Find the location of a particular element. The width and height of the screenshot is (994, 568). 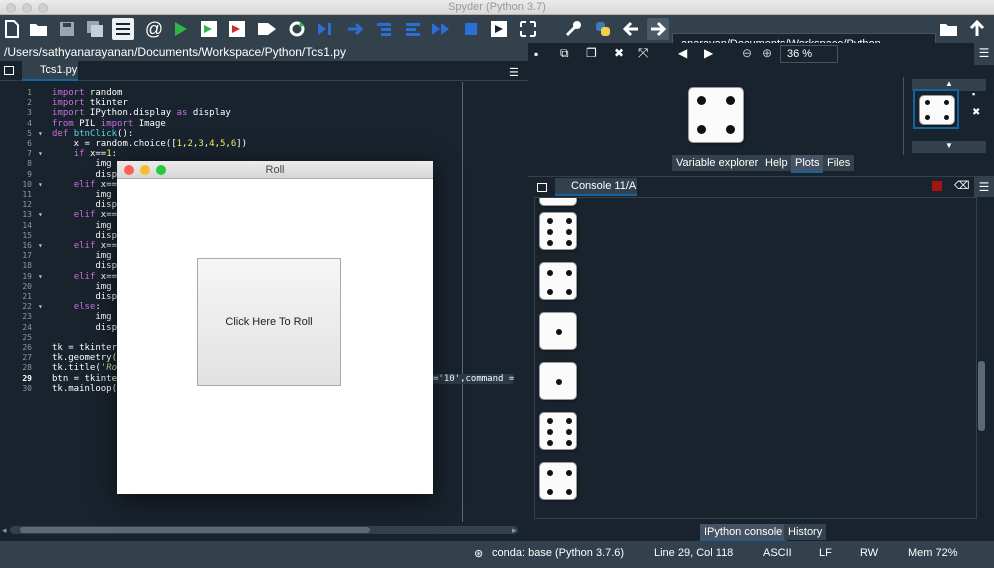

code-line: import tkinter is located at coordinates (90, 103).